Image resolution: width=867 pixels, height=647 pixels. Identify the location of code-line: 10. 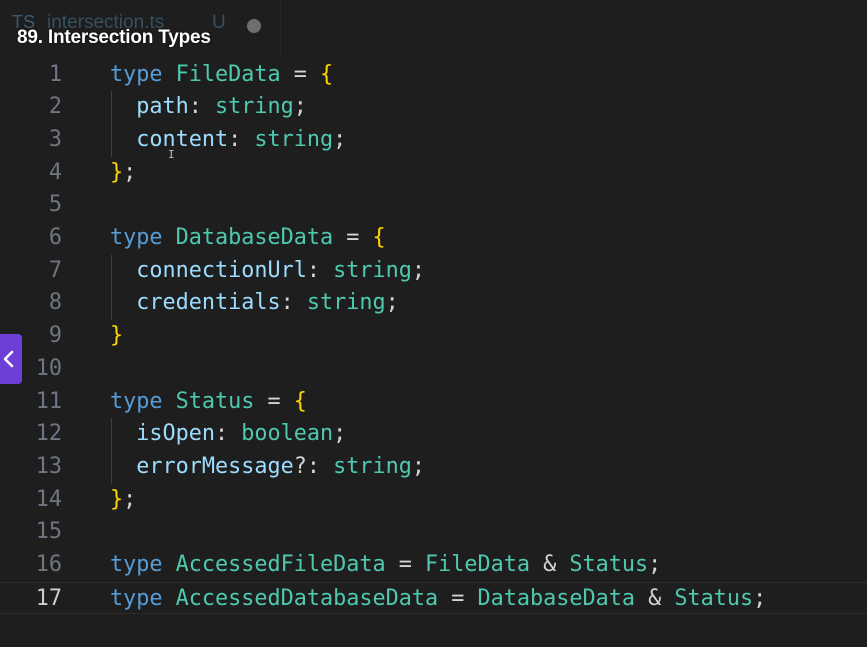
(433, 369).